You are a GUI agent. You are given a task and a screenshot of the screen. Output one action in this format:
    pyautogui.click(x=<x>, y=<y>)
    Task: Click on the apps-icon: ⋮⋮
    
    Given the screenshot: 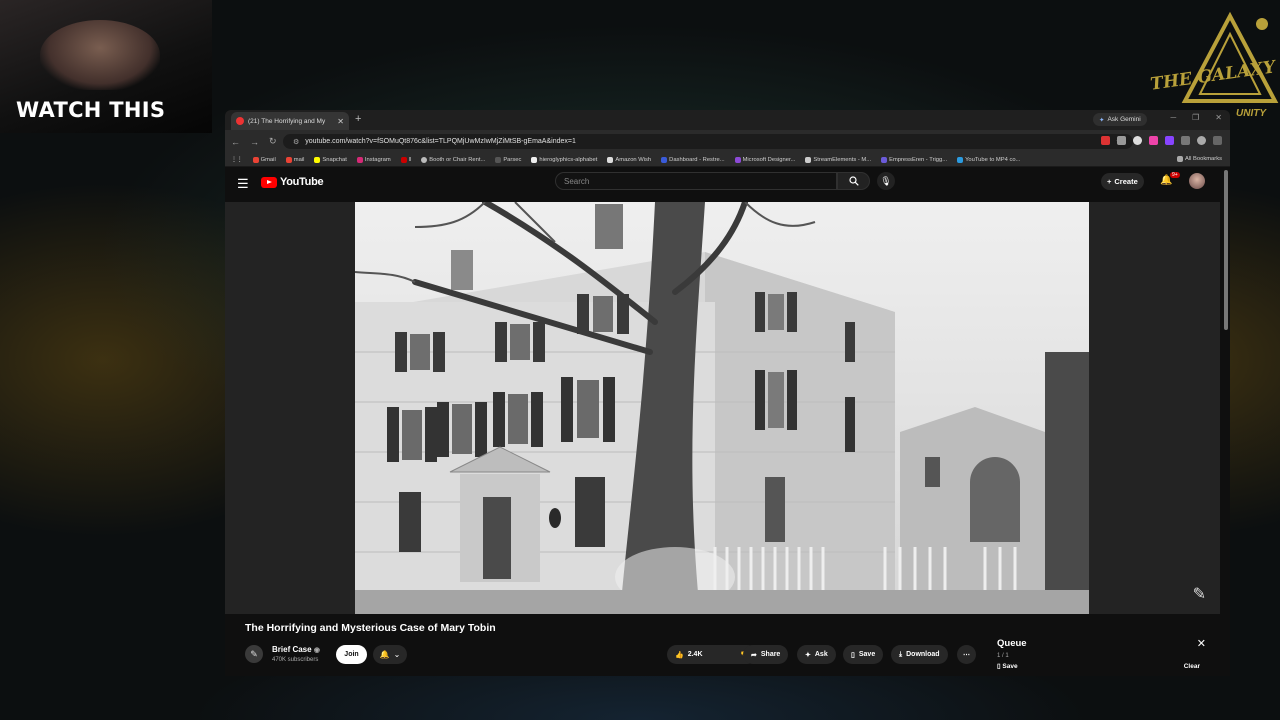 What is the action you would take?
    pyautogui.click(x=237, y=160)
    